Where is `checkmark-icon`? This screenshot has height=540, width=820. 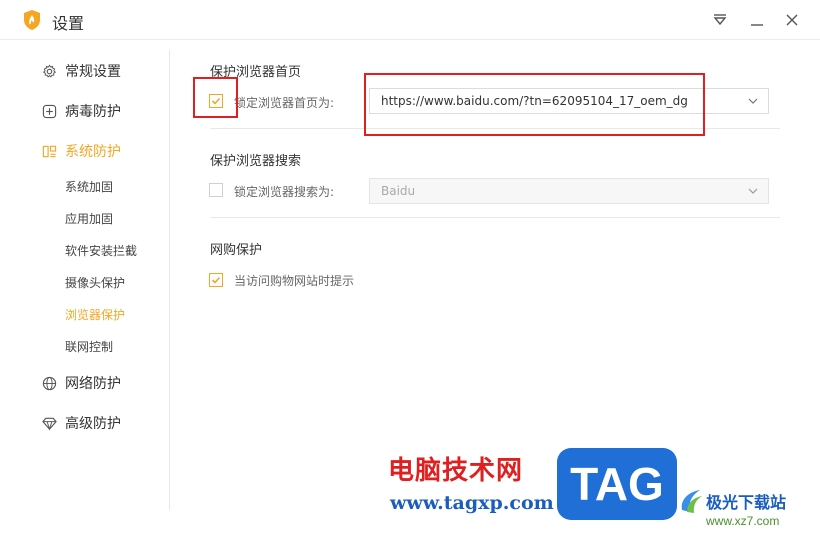
checkmark-icon is located at coordinates (216, 280).